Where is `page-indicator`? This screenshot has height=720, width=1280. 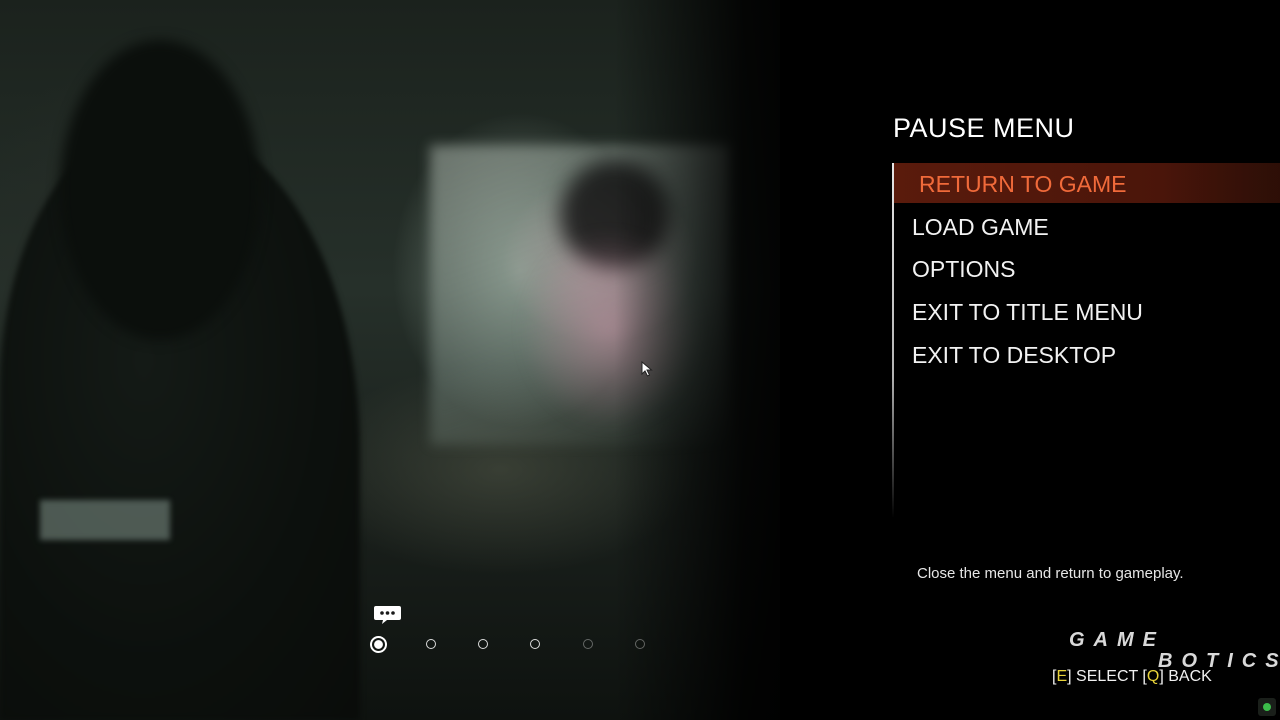
page-indicator is located at coordinates (515, 644).